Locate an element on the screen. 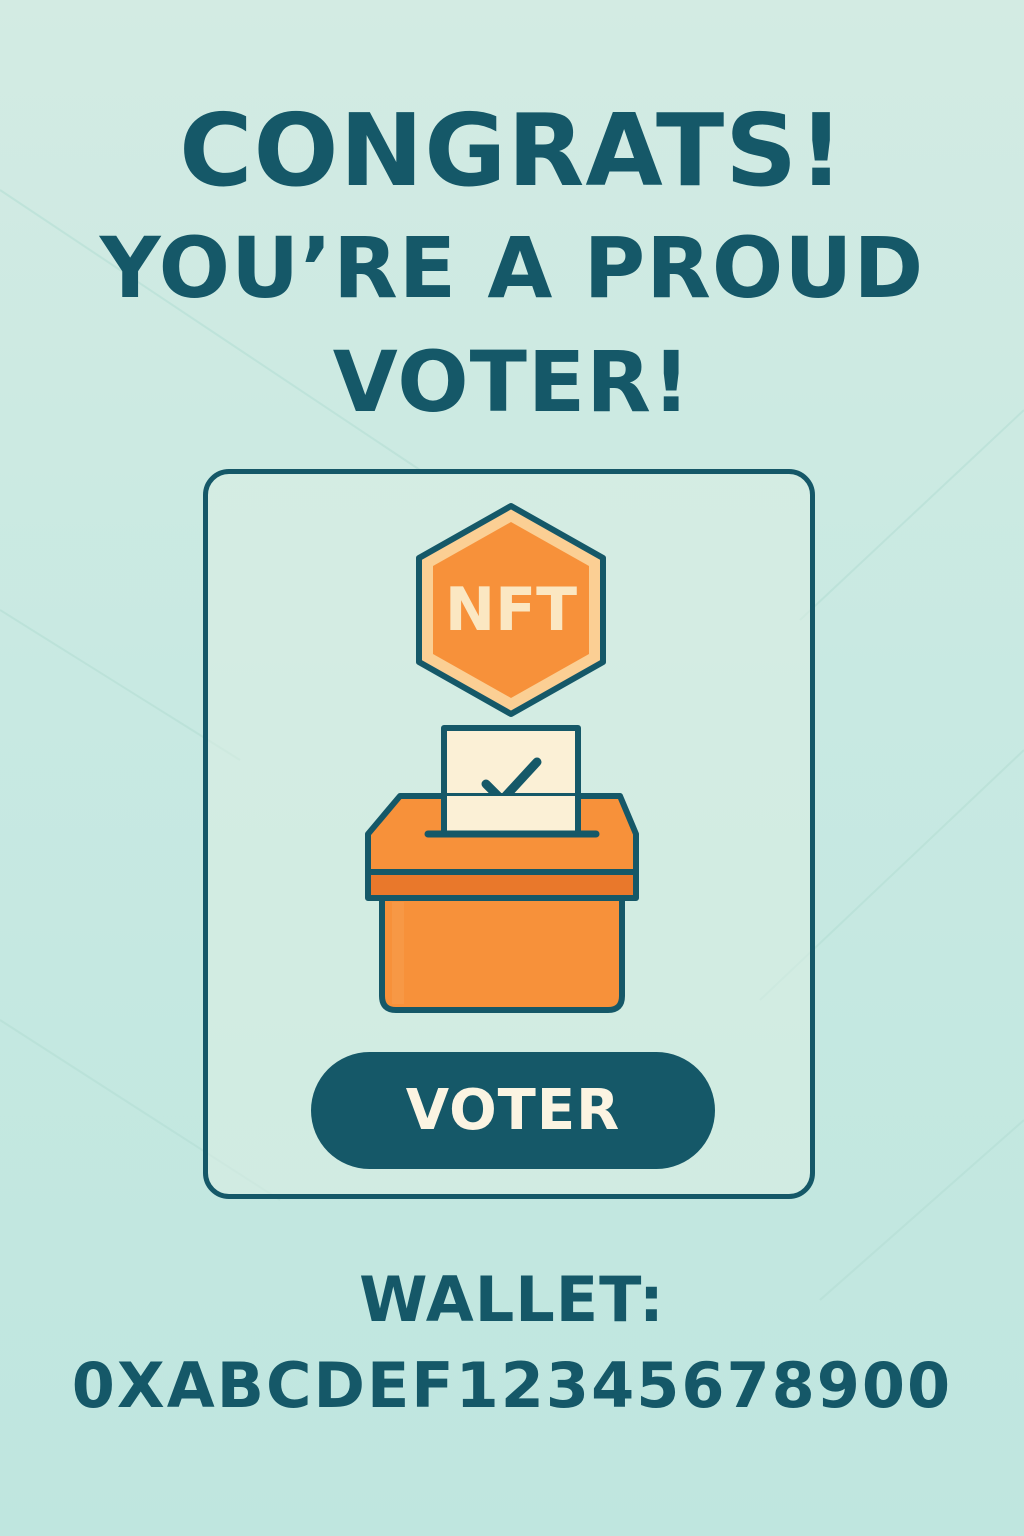 The image size is (1024, 1536). voter-badge: VOTER is located at coordinates (513, 1110).